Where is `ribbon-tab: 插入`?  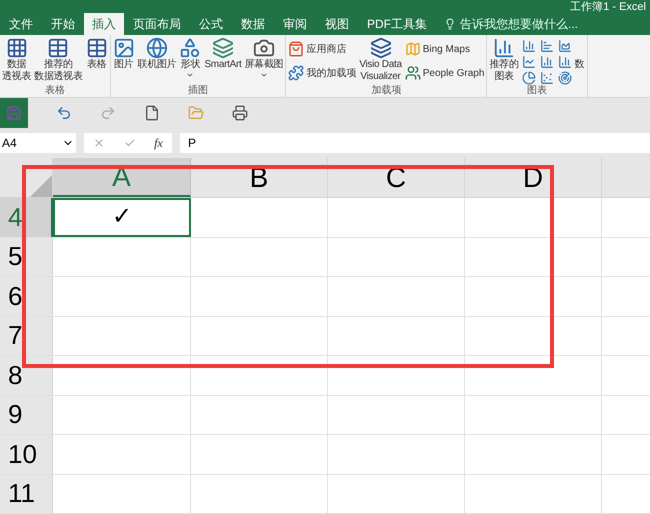
ribbon-tab: 插入 is located at coordinates (104, 24).